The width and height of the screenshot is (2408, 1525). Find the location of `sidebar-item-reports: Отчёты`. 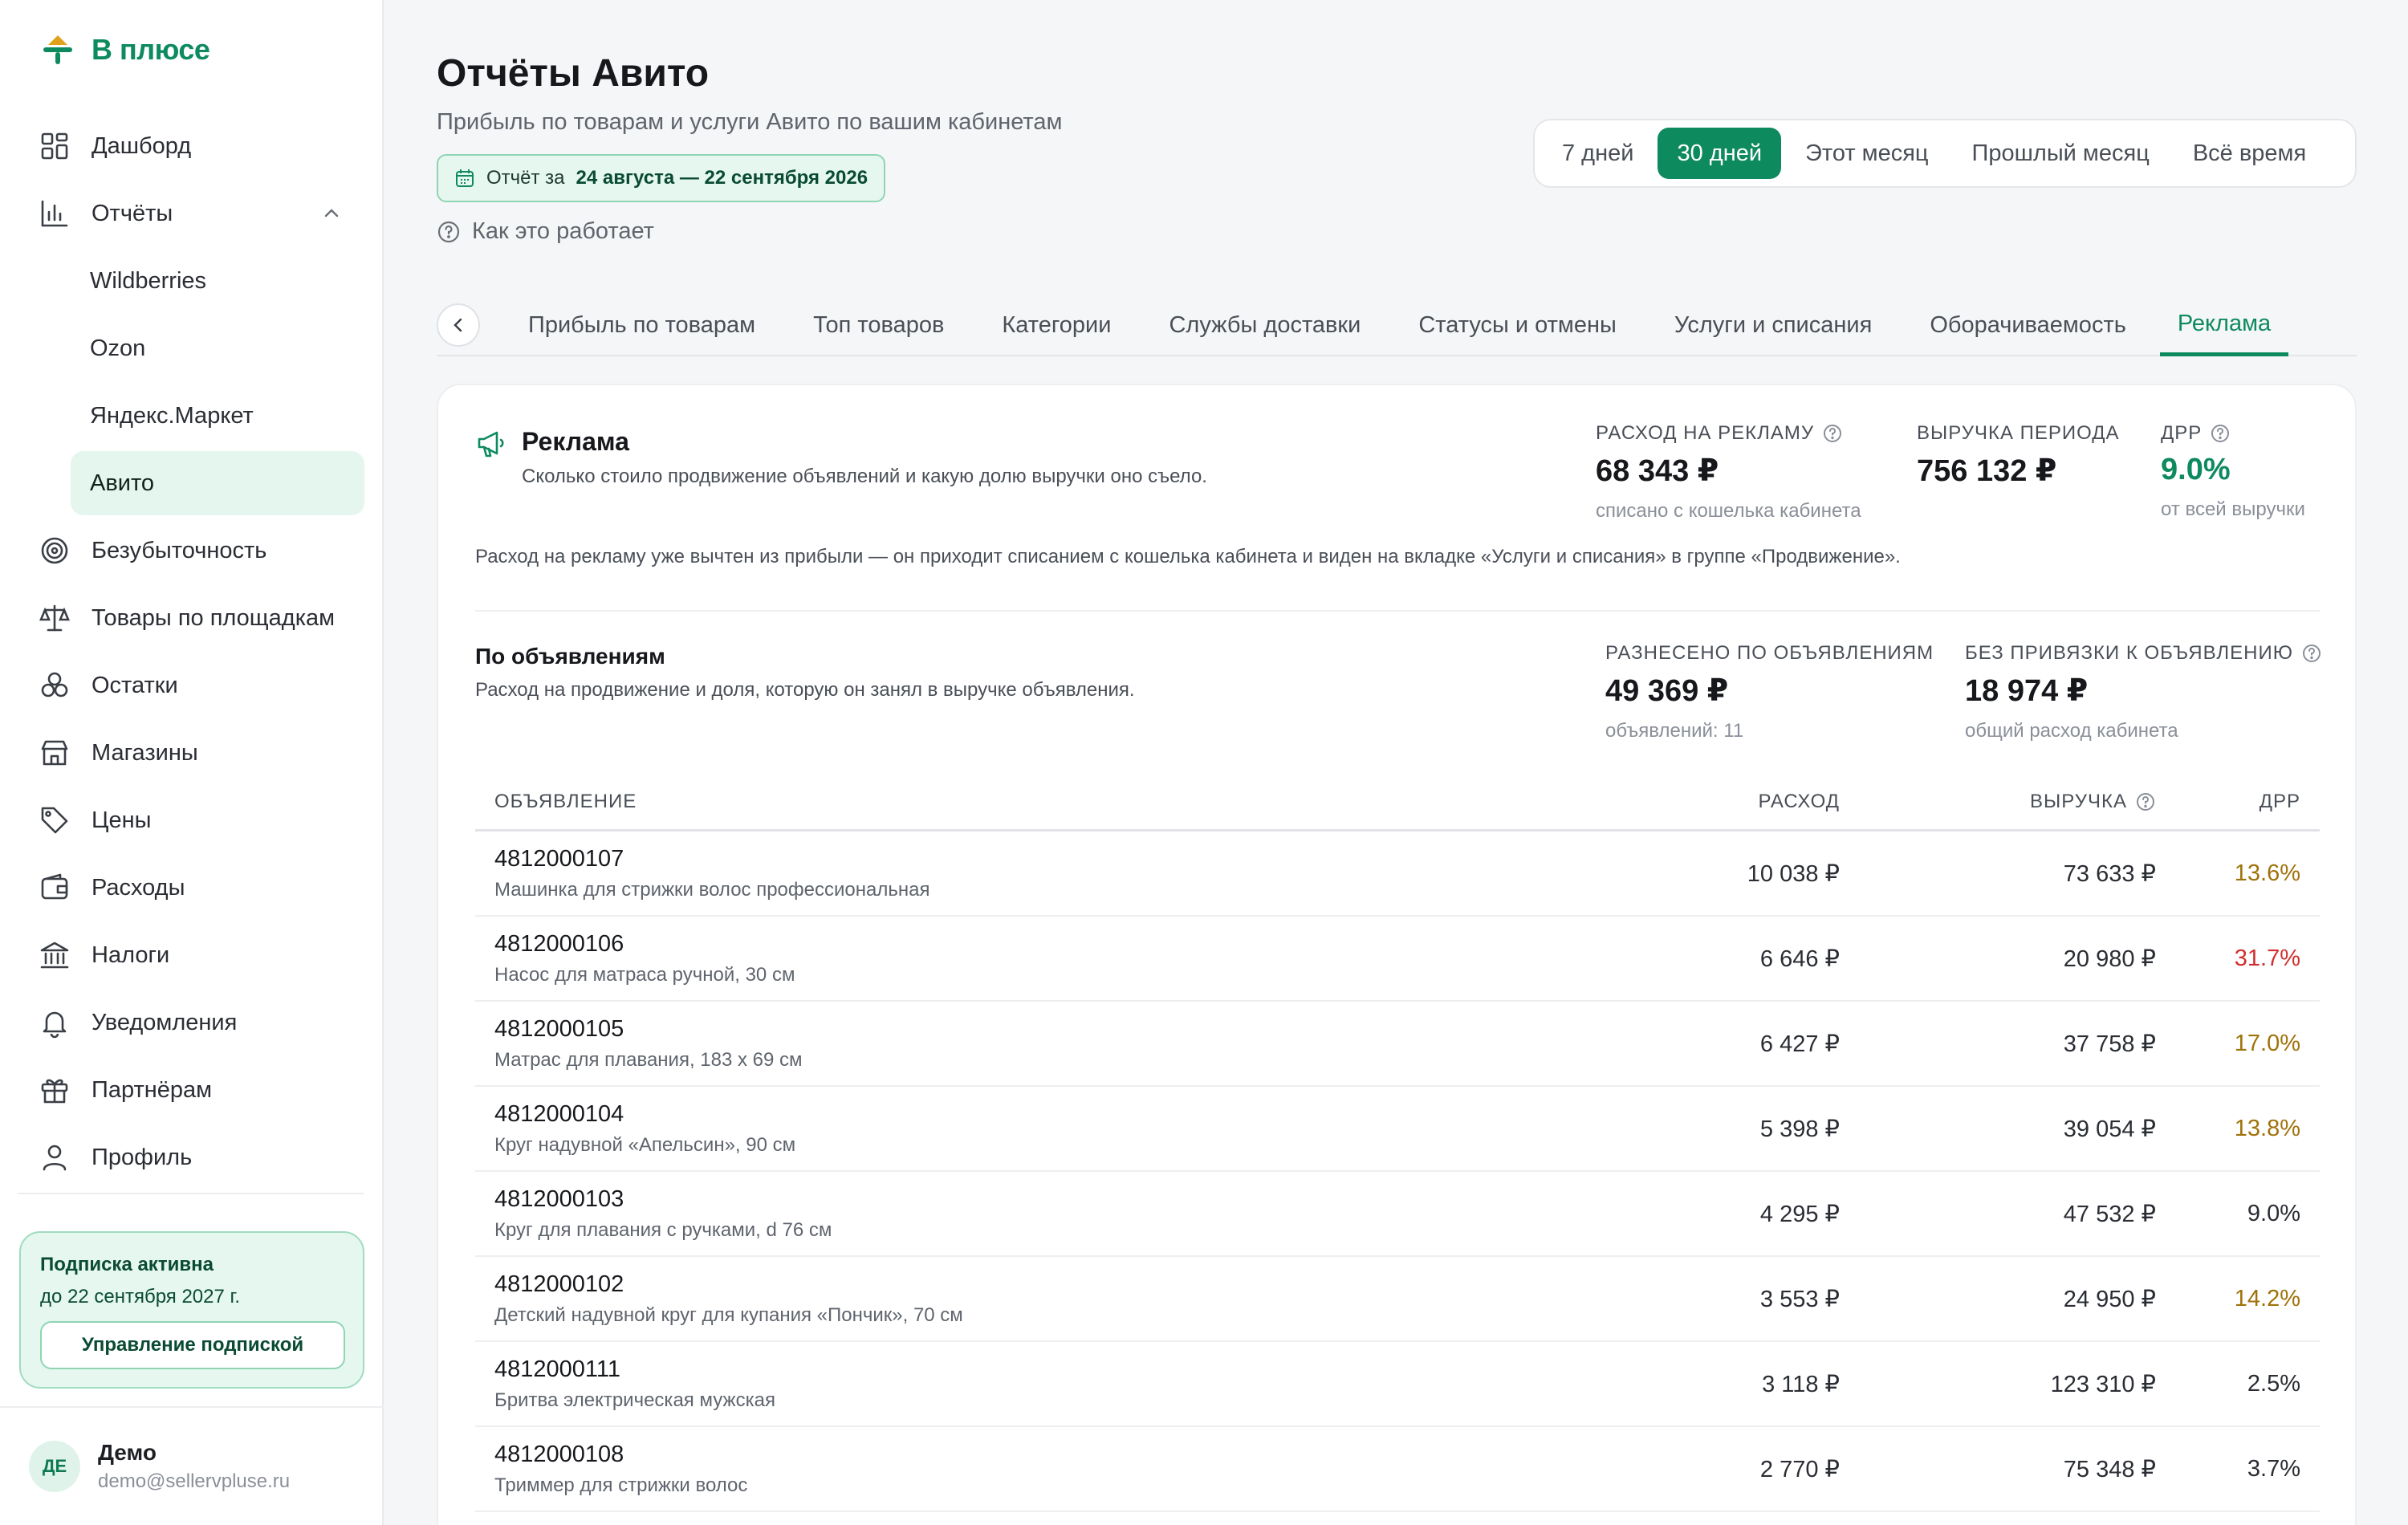

sidebar-item-reports: Отчёты is located at coordinates (191, 213).